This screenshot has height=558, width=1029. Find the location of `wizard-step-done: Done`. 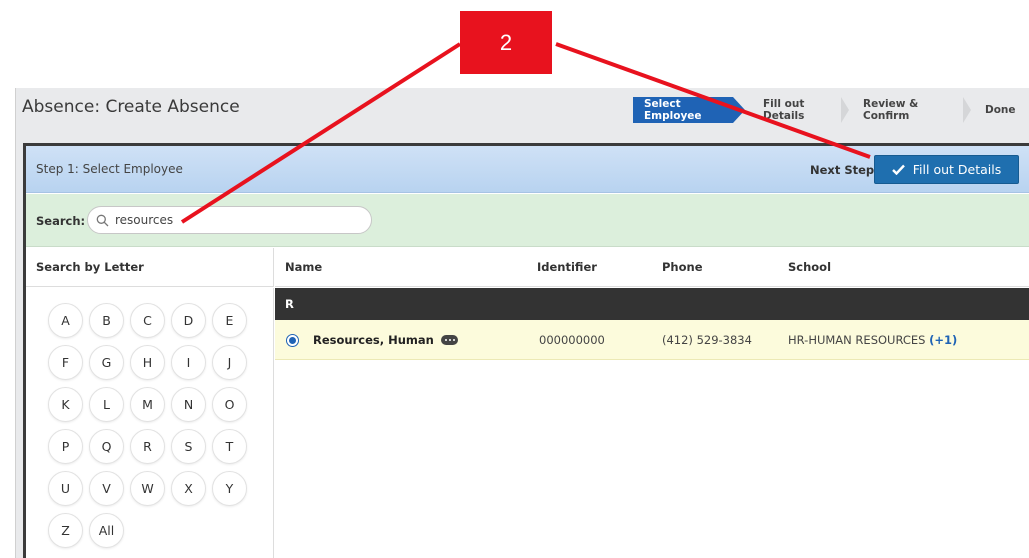

wizard-step-done: Done is located at coordinates (993, 110).